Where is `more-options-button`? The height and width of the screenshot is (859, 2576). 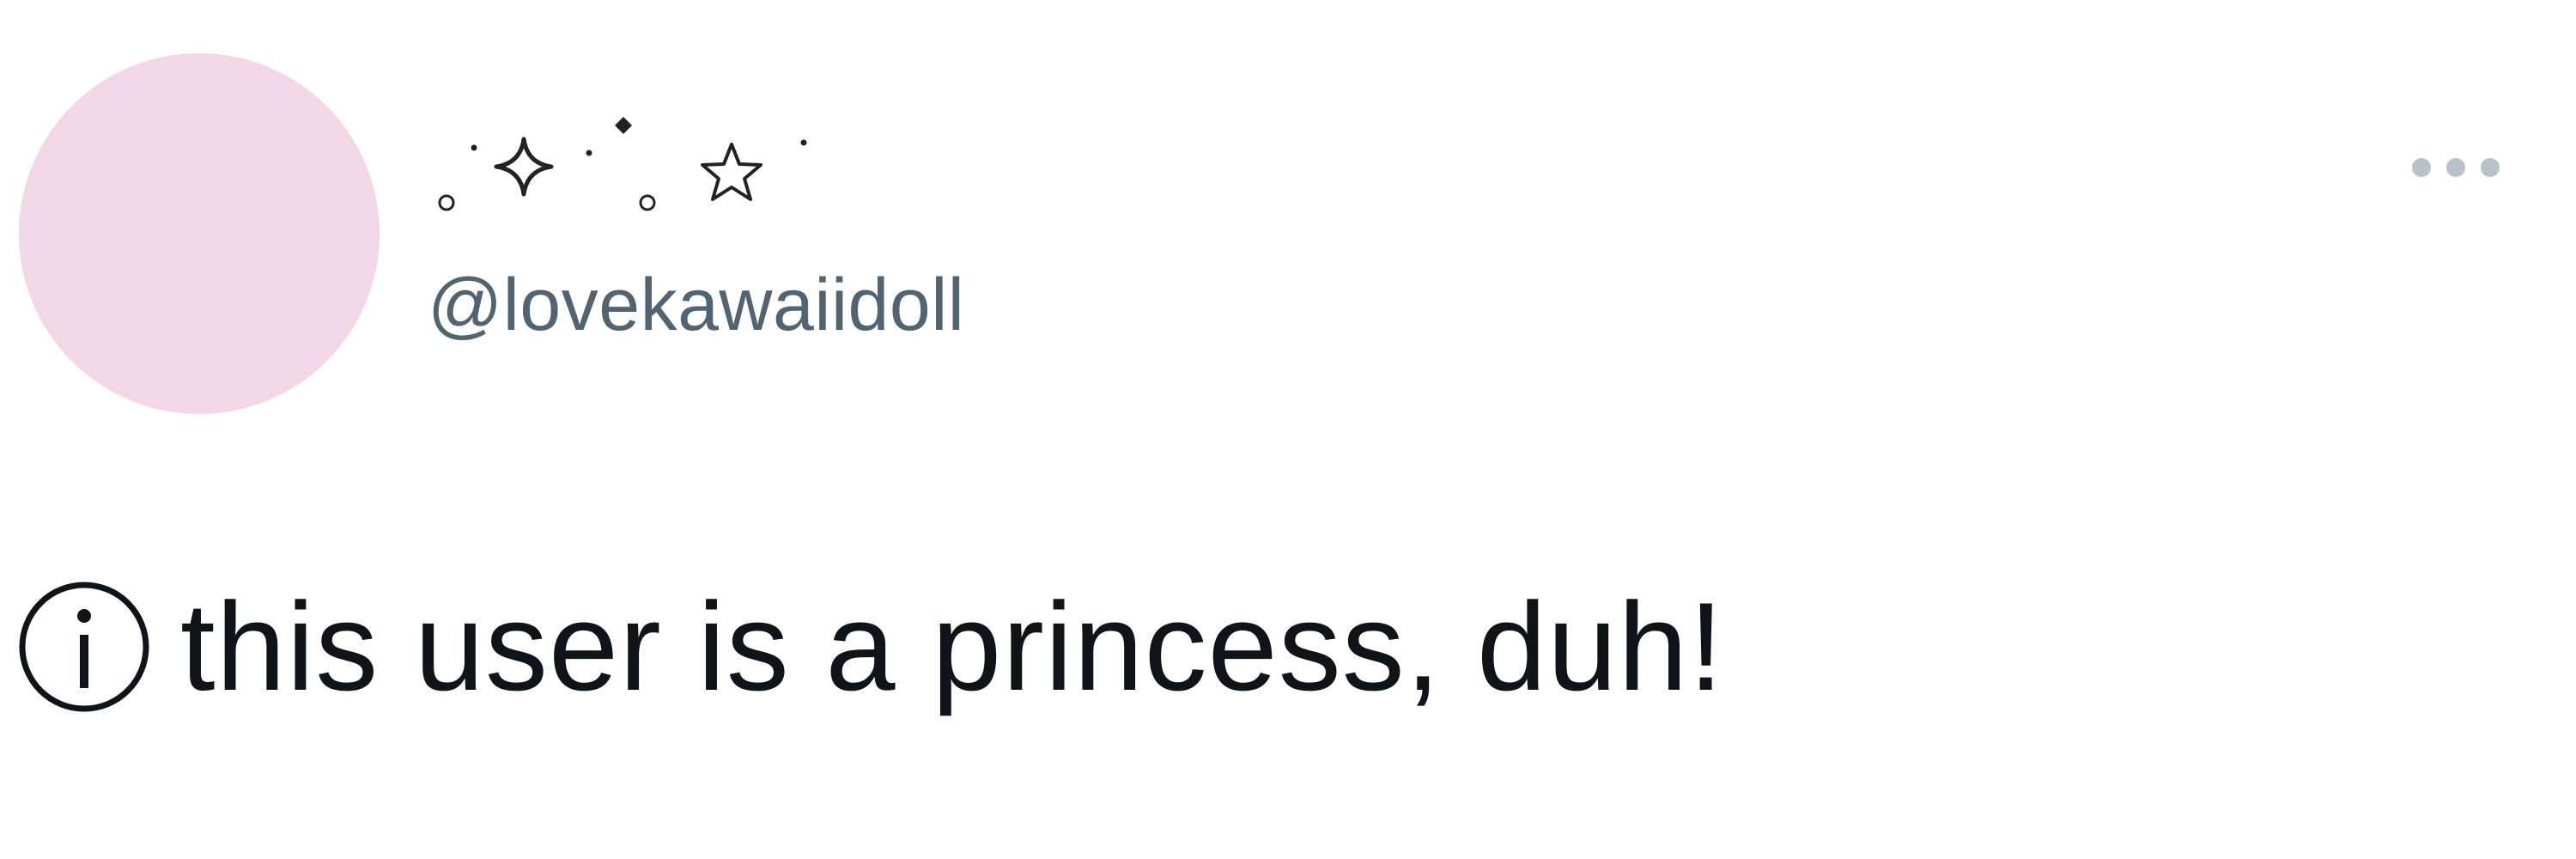 more-options-button is located at coordinates (2456, 167).